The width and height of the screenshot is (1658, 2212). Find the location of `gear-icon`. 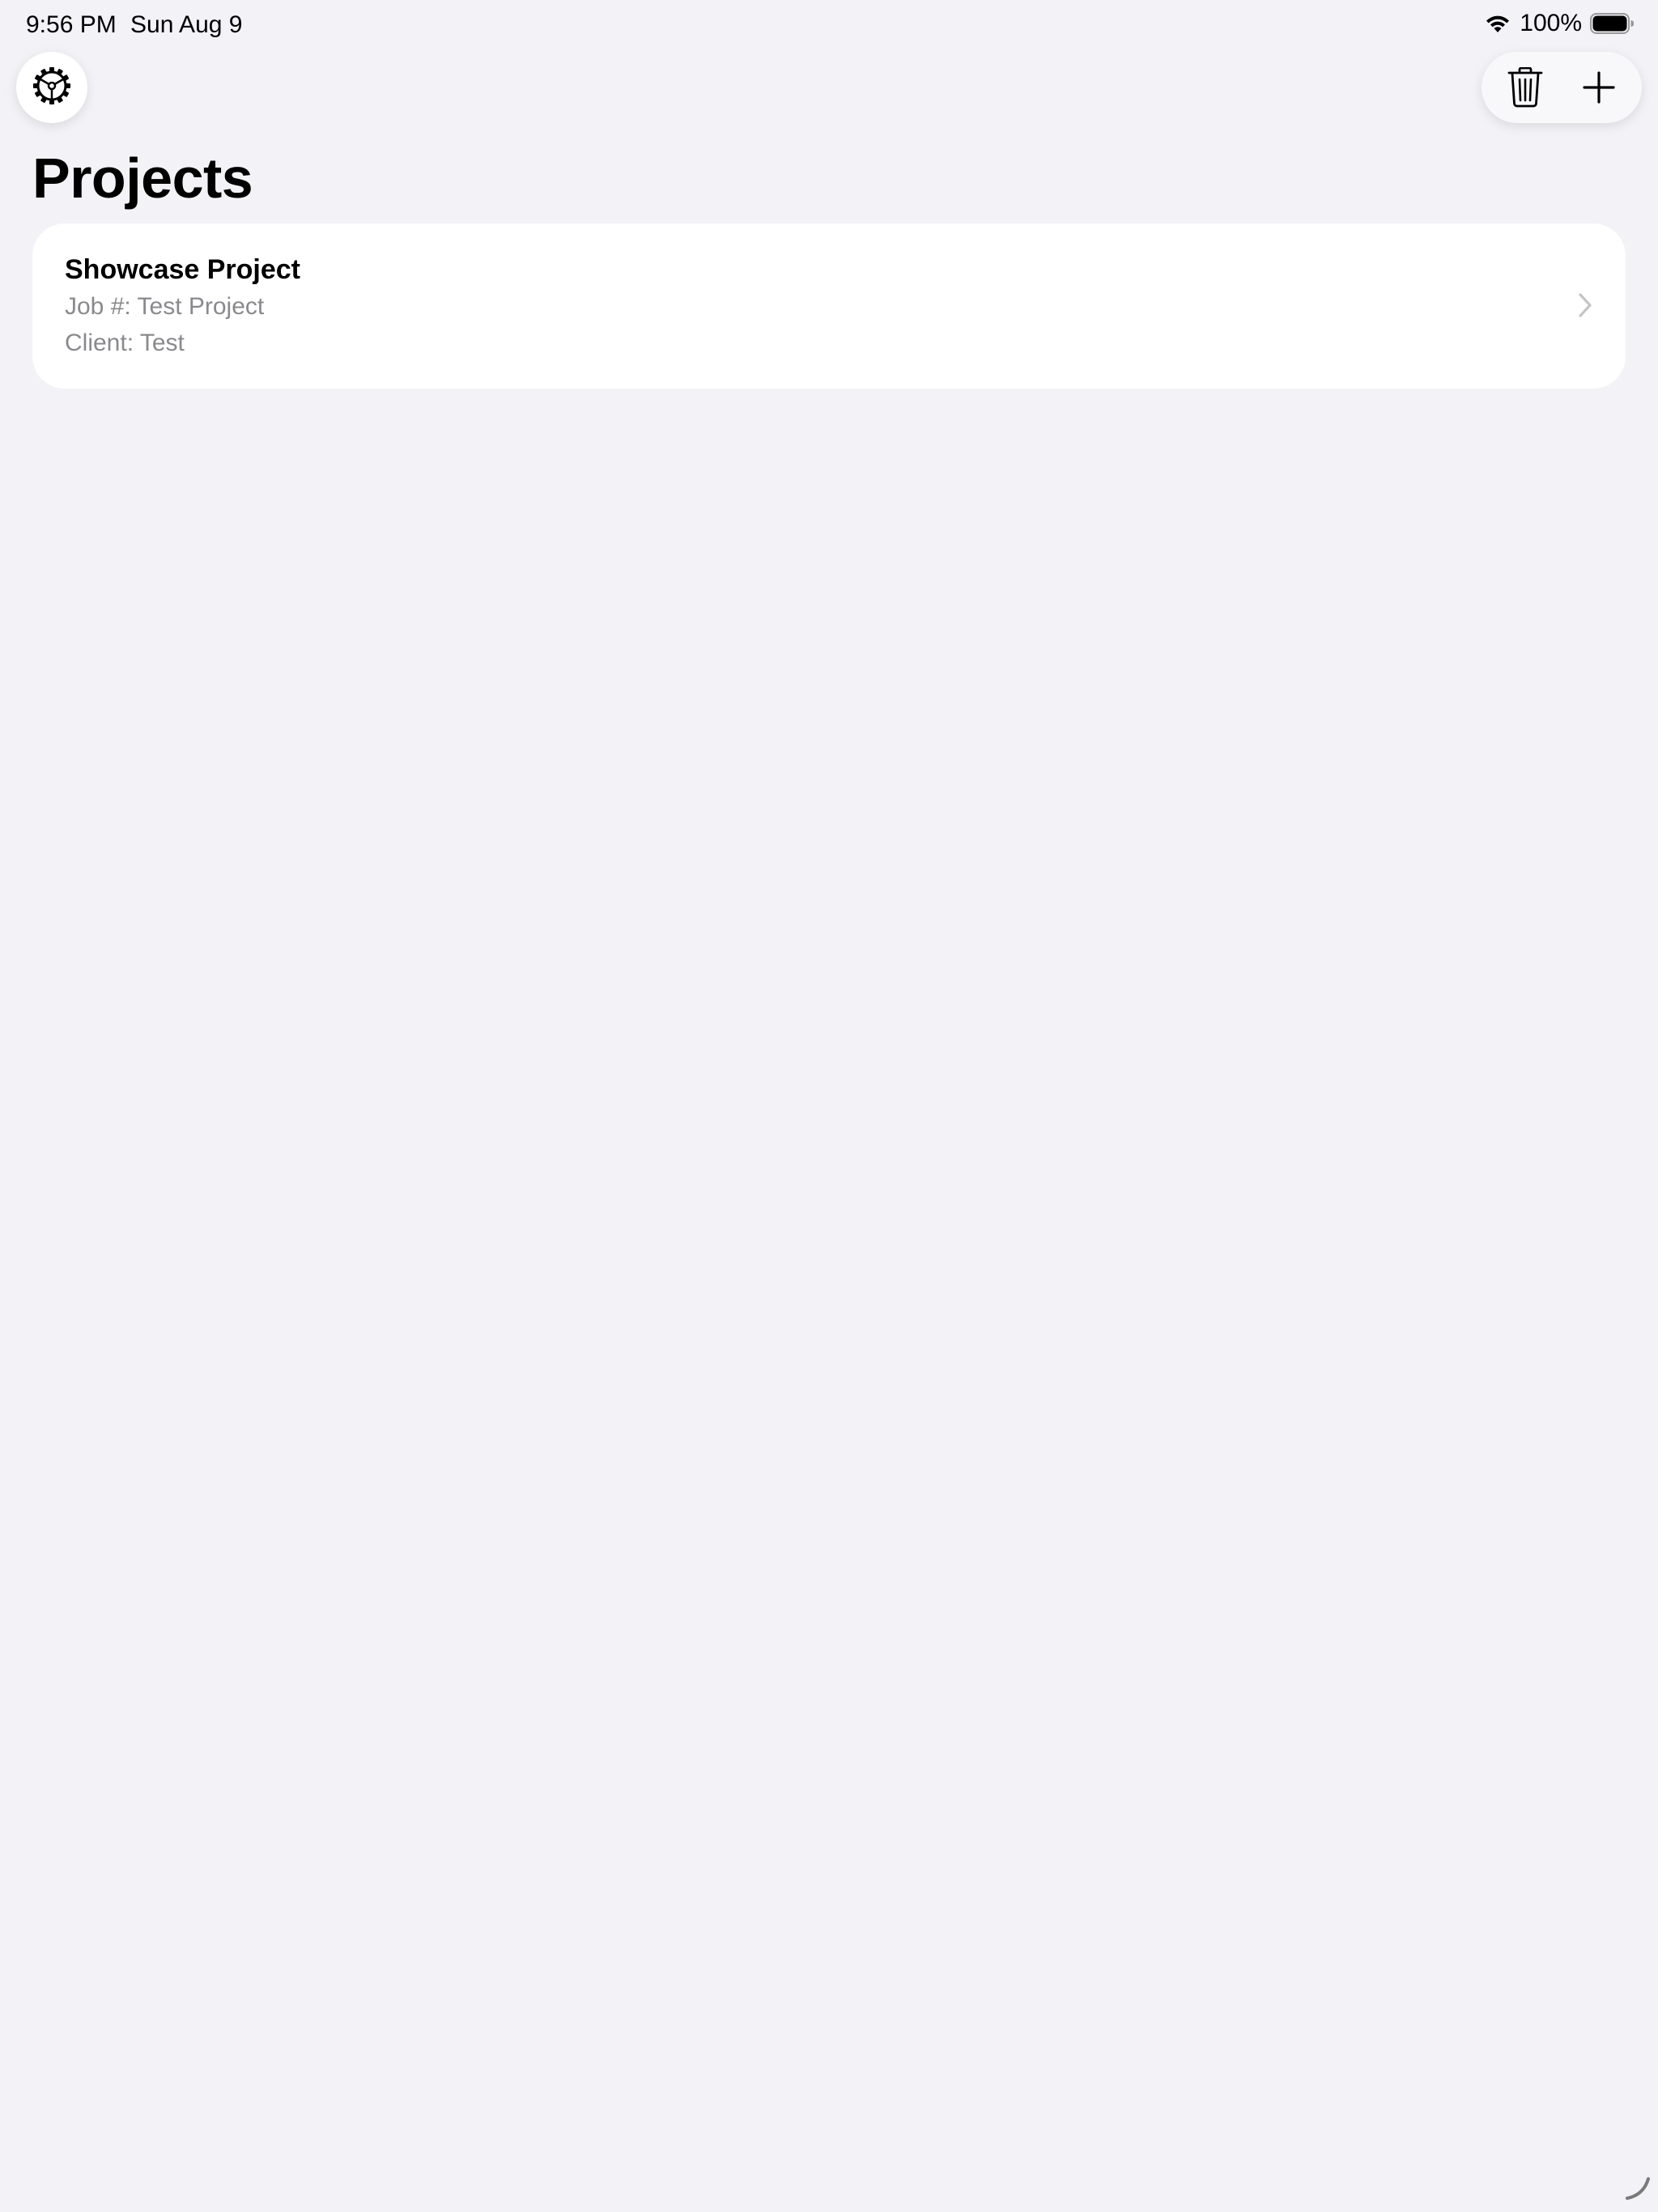

gear-icon is located at coordinates (52, 88).